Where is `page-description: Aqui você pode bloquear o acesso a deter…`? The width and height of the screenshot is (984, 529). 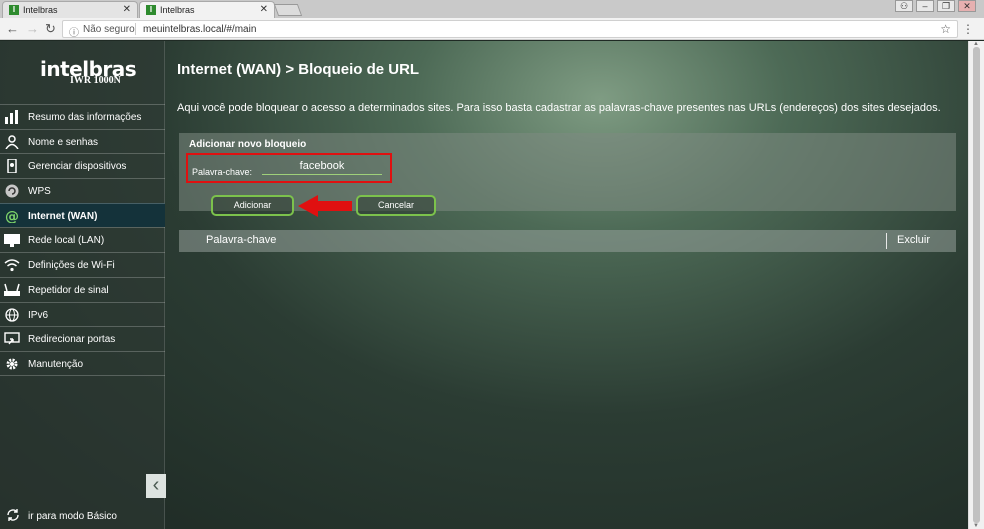
page-description: Aqui você pode bloquear o acesso a deter… is located at coordinates (559, 108).